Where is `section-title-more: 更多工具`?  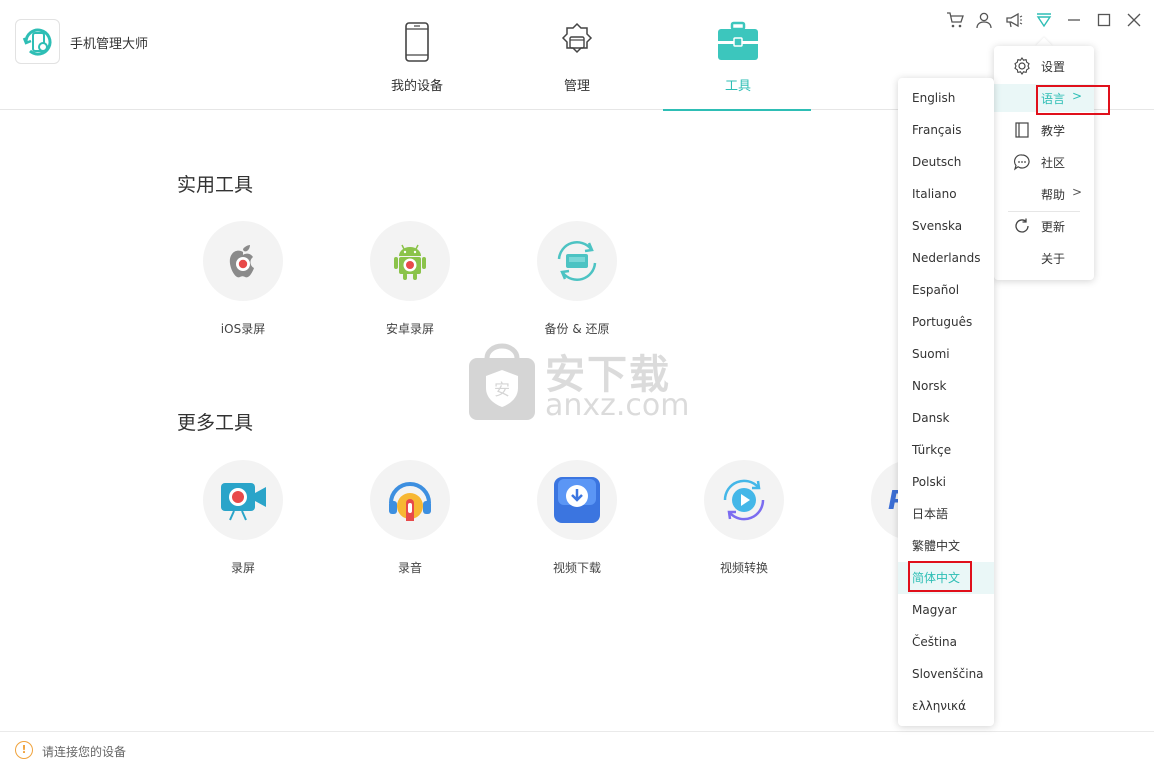 section-title-more: 更多工具 is located at coordinates (215, 423).